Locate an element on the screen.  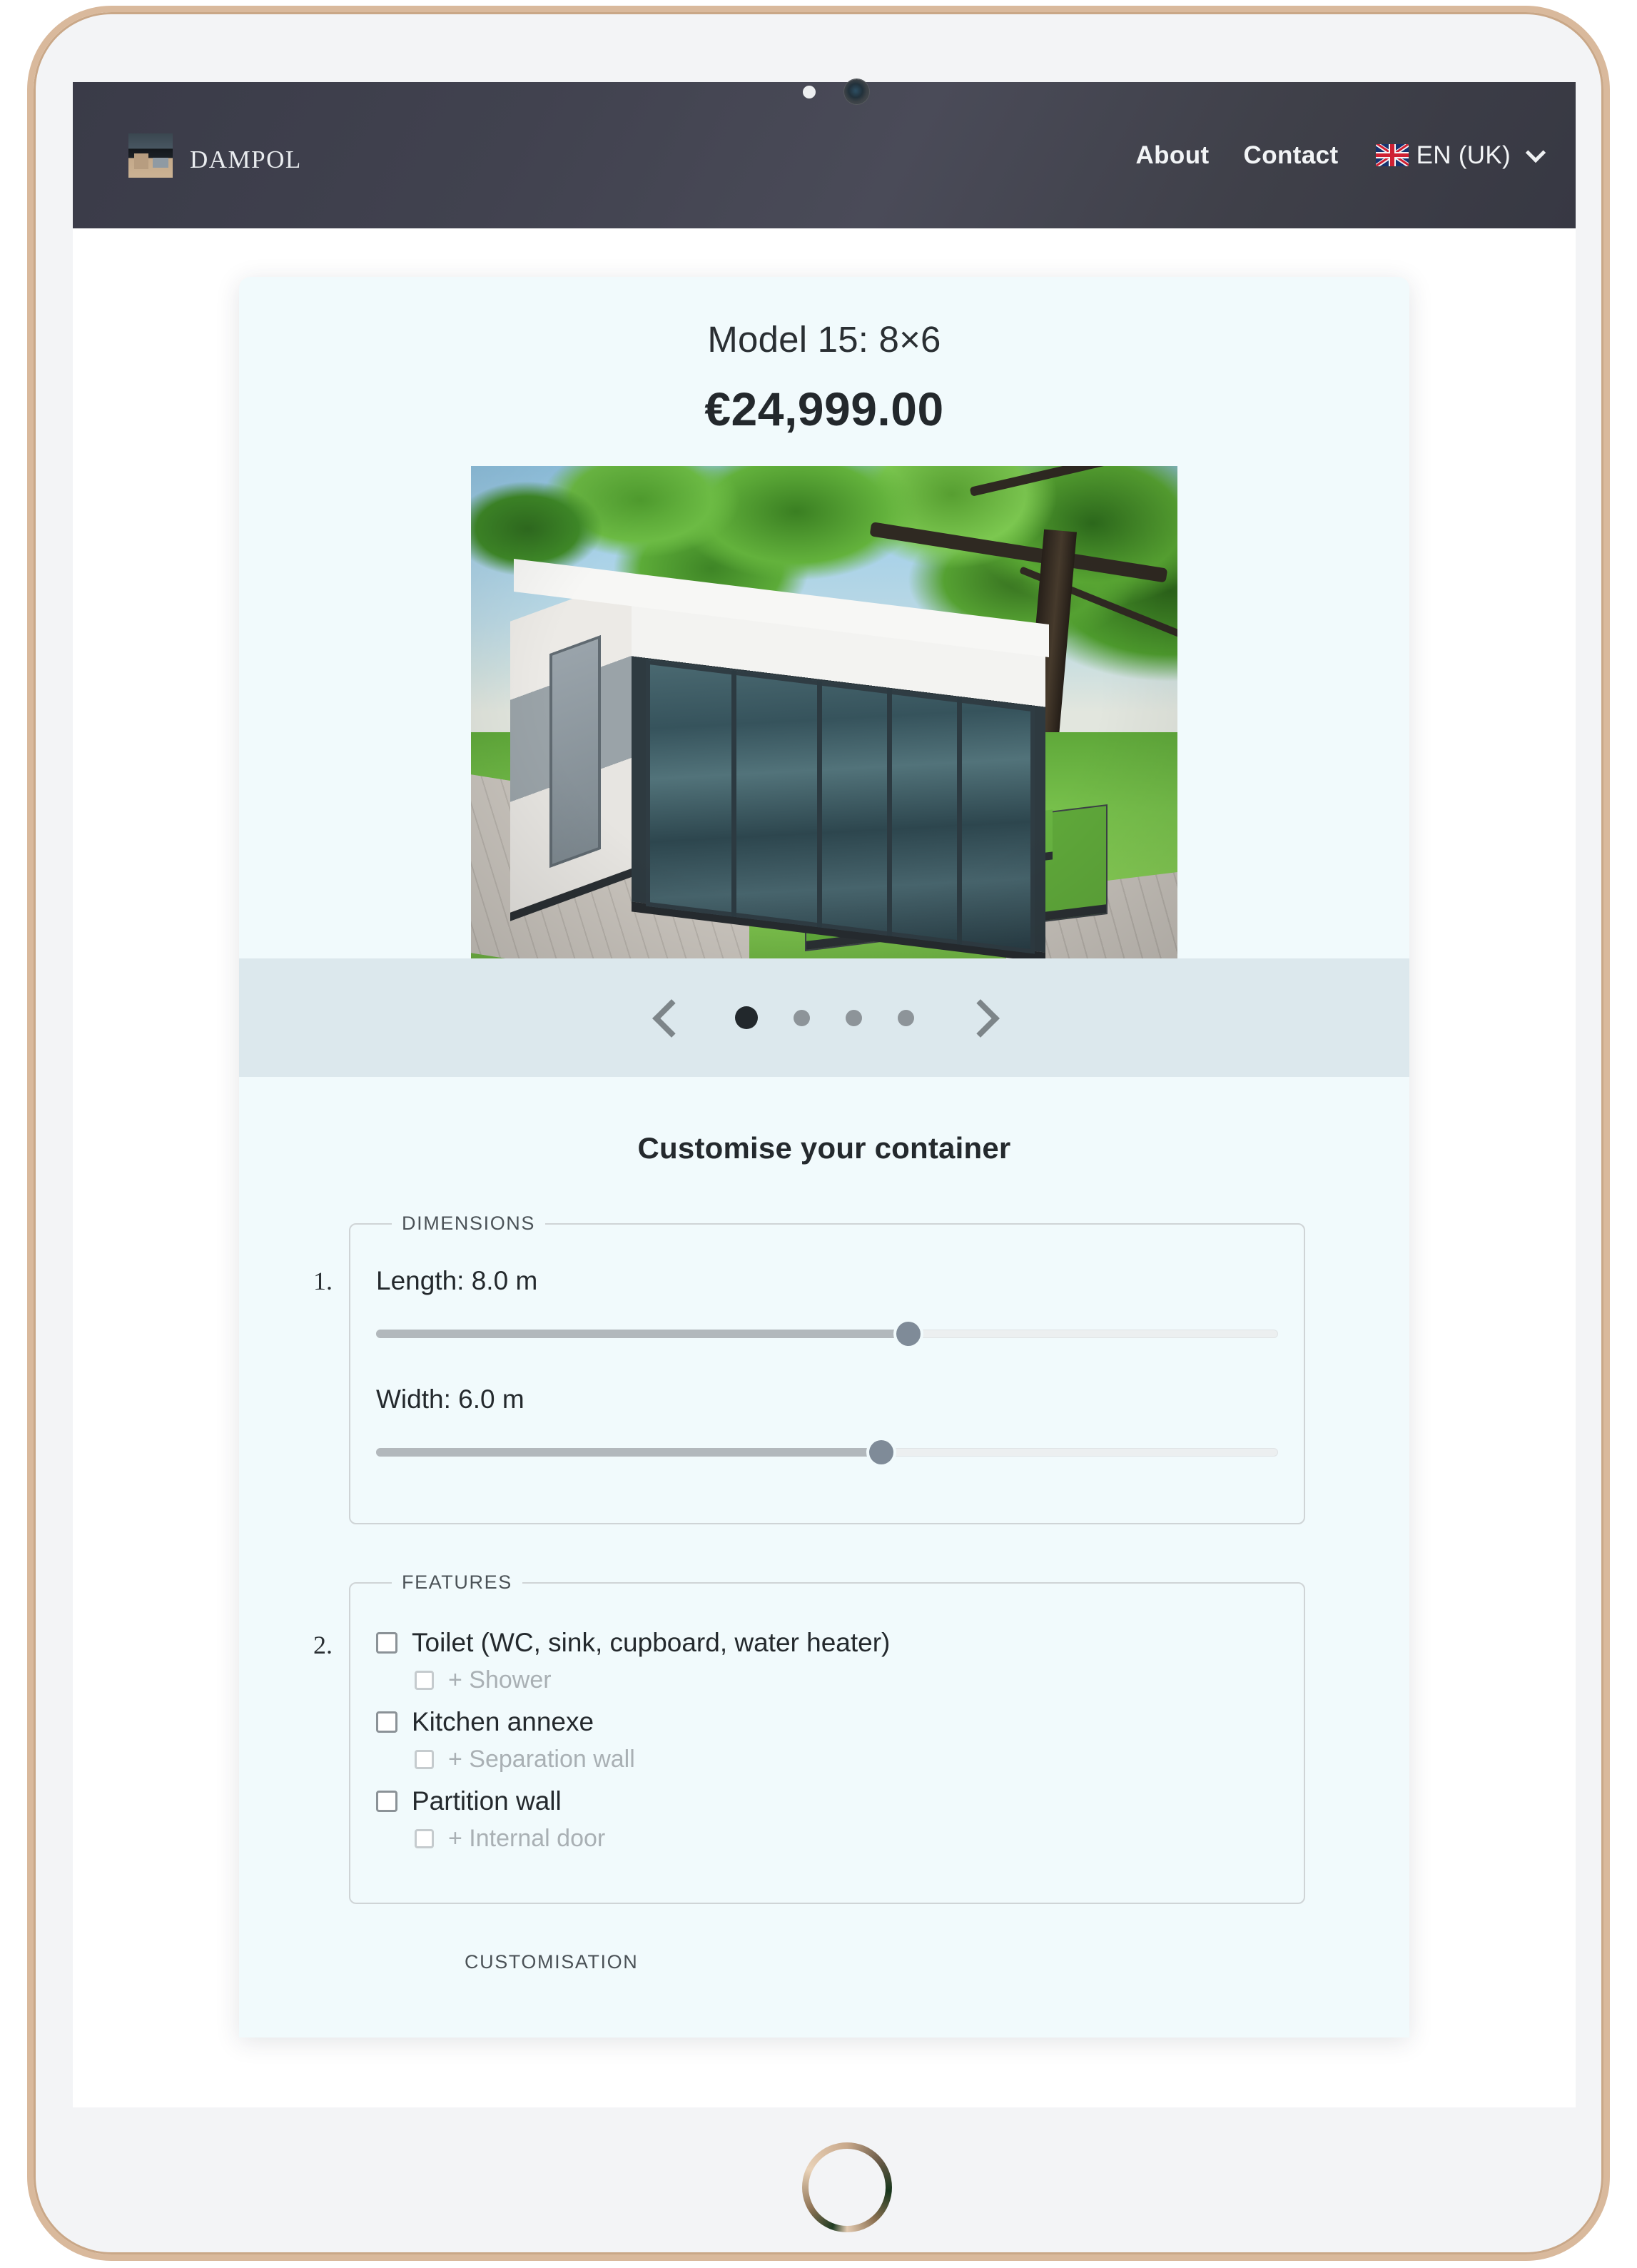
checkbox-internal-door is located at coordinates (425, 1838).